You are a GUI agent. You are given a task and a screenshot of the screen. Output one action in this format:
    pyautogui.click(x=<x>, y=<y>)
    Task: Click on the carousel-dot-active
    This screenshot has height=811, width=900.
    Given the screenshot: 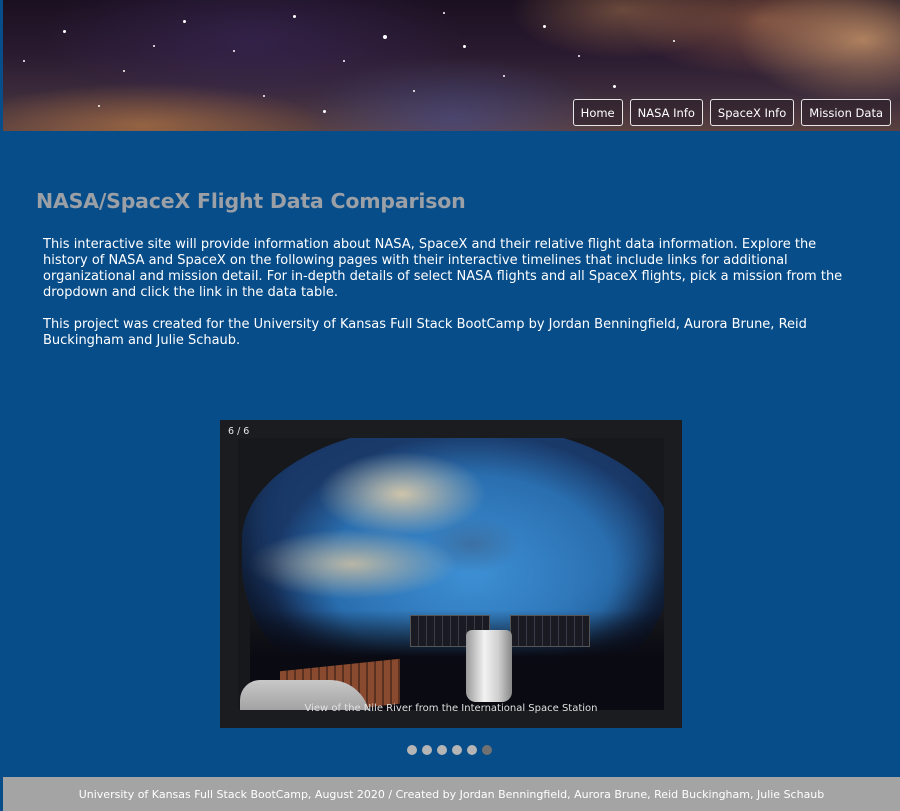 What is the action you would take?
    pyautogui.click(x=487, y=750)
    